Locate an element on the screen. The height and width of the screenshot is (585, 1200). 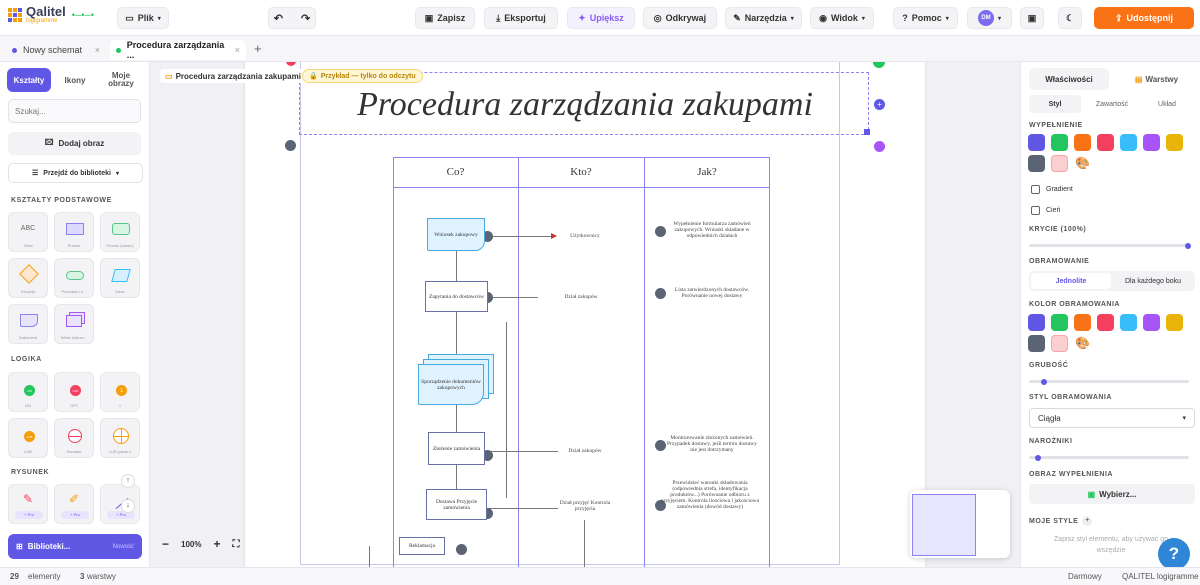
tab-nowy-schemat: Nowy schemat × is located at coordinates (56, 50).